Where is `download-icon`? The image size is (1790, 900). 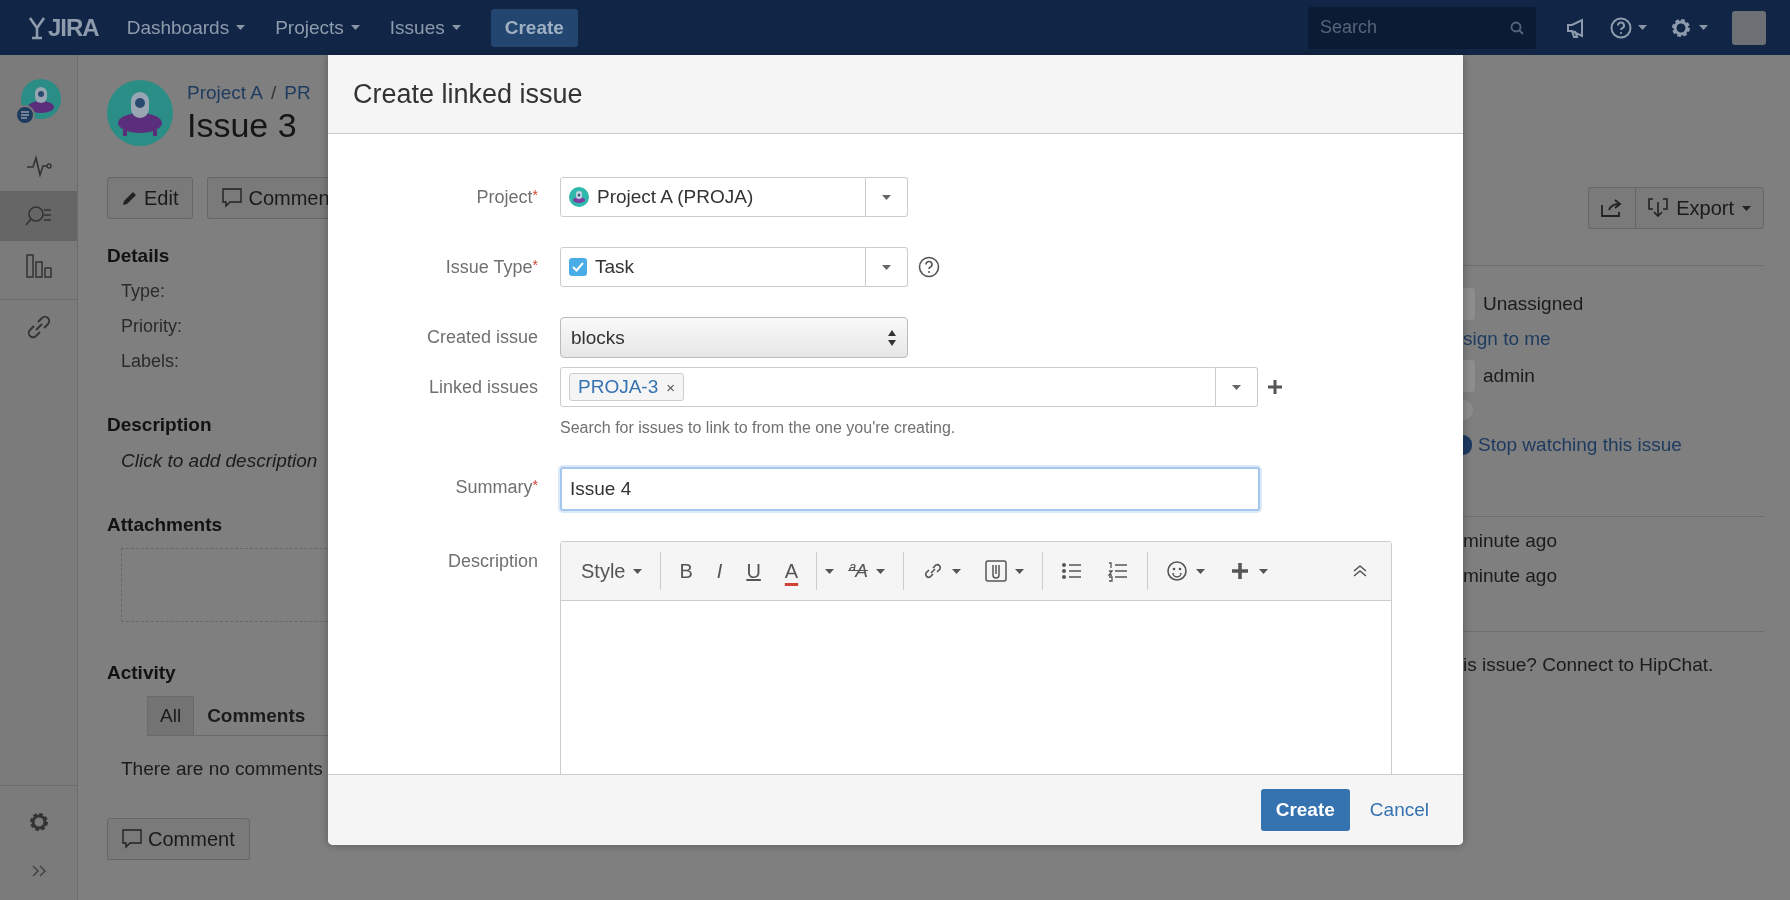 download-icon is located at coordinates (1658, 208).